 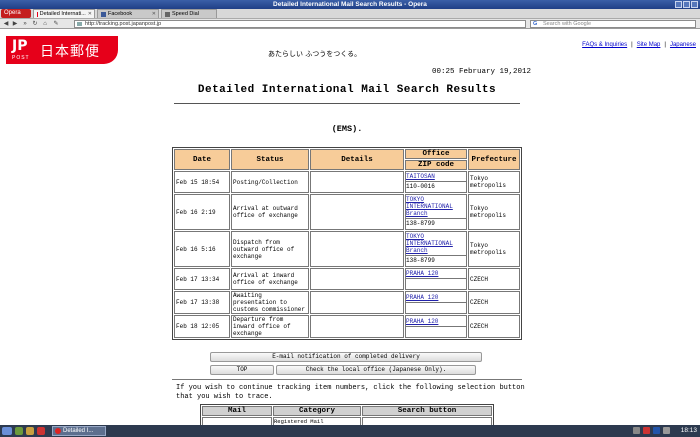 What do you see at coordinates (167, 14) in the screenshot?
I see `speed-dial-icon` at bounding box center [167, 14].